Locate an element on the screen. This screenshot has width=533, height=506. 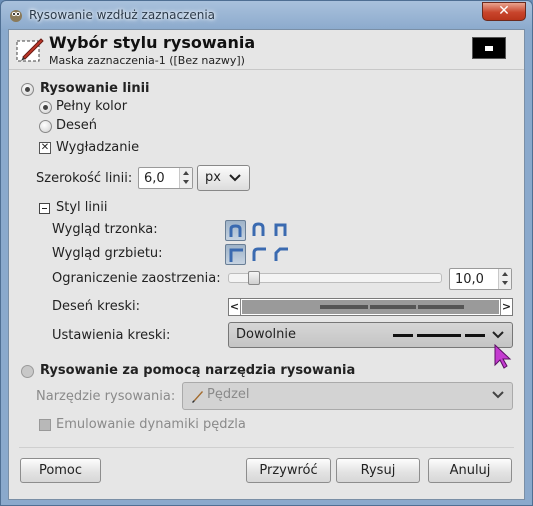
join-round-icon is located at coordinates (259, 254).